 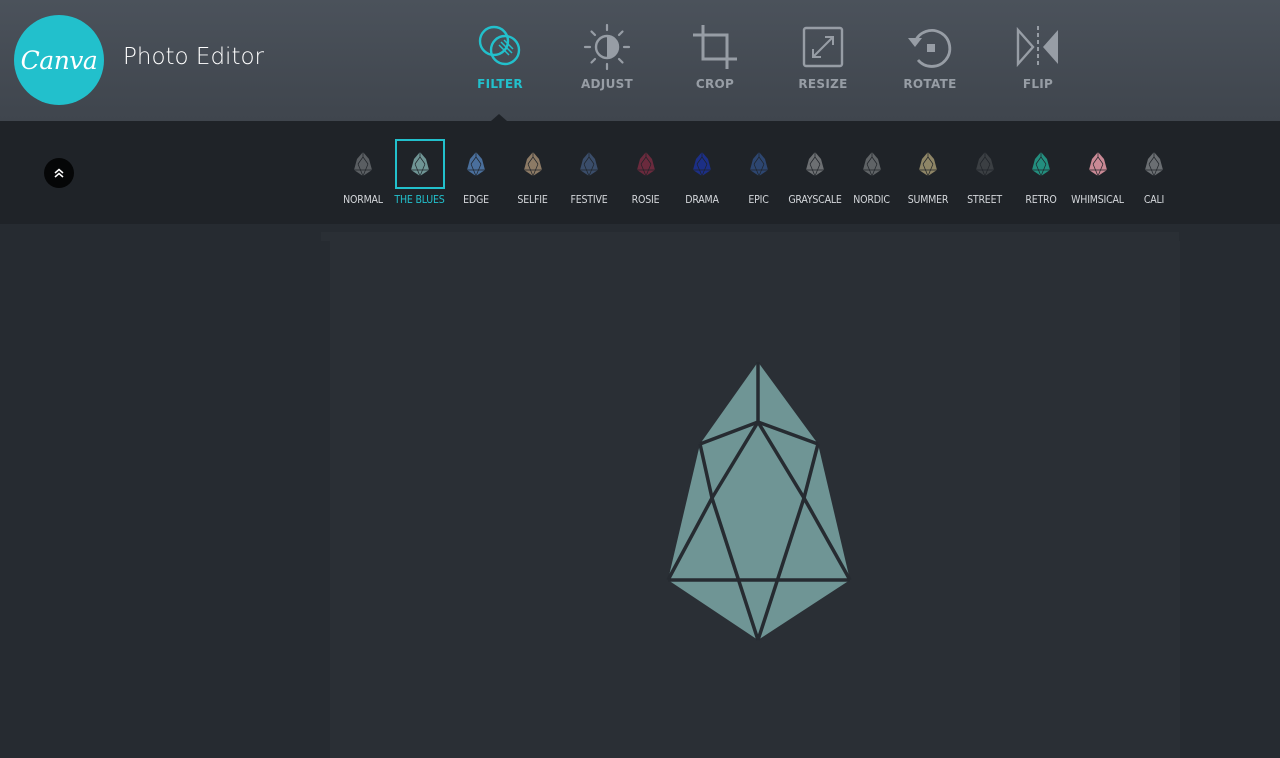 I want to click on collapse-filters-button, so click(x=59, y=173).